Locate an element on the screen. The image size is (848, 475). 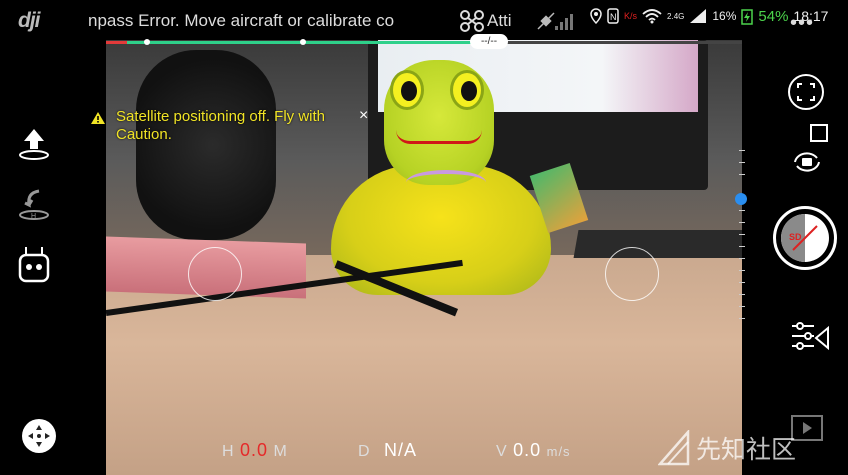
keyboard-scene is located at coordinates (657, 244).